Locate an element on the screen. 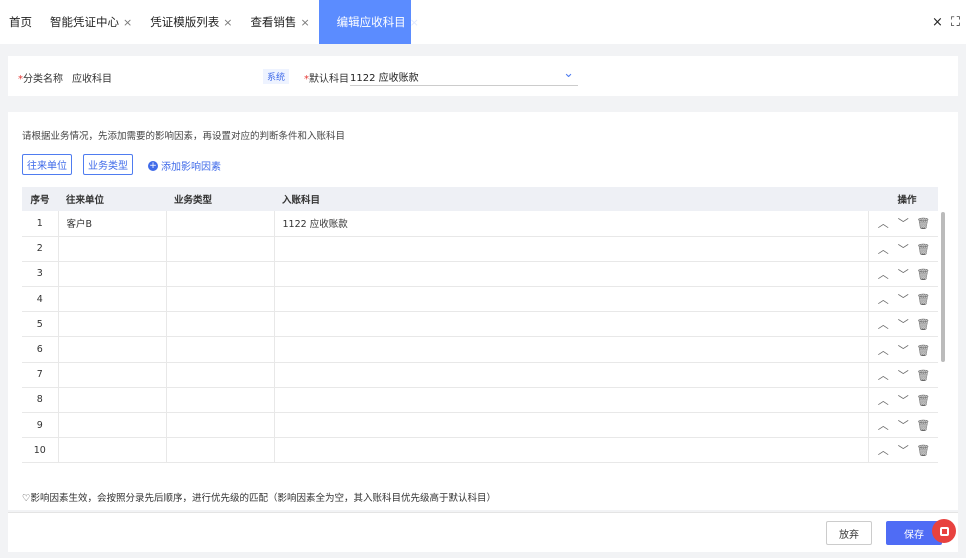 The height and width of the screenshot is (558, 966). window-actions: × ⛶ is located at coordinates (946, 22).